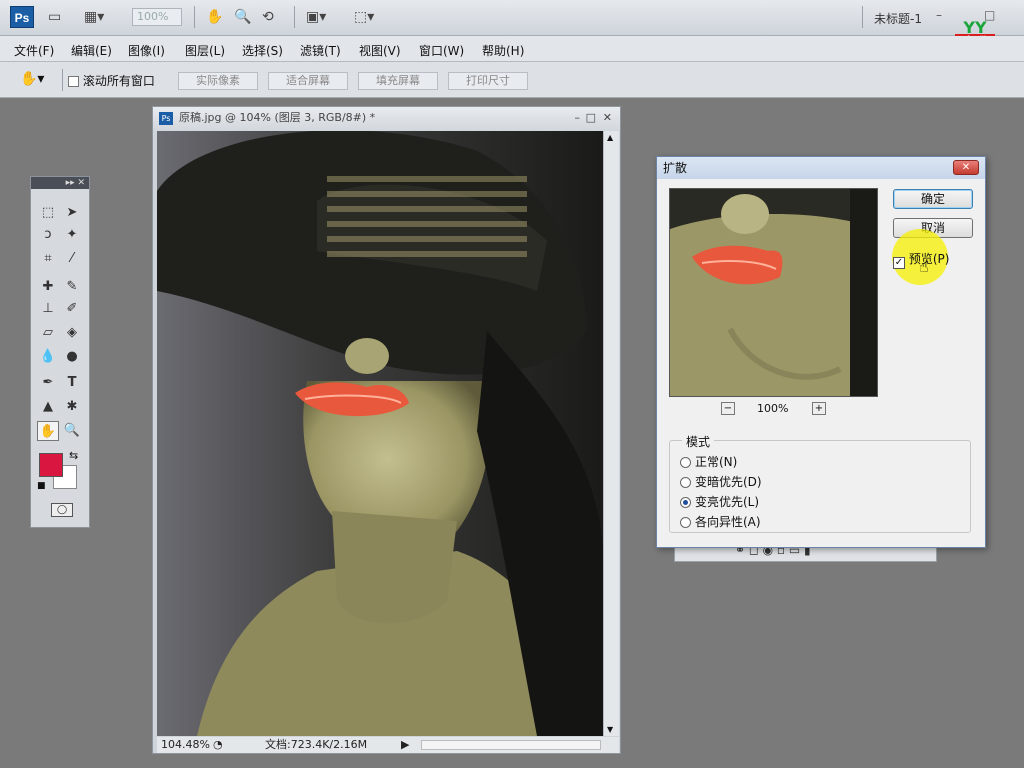 This screenshot has width=1024, height=768. What do you see at coordinates (72, 357) in the screenshot?
I see `dodge-icon: ●` at bounding box center [72, 357].